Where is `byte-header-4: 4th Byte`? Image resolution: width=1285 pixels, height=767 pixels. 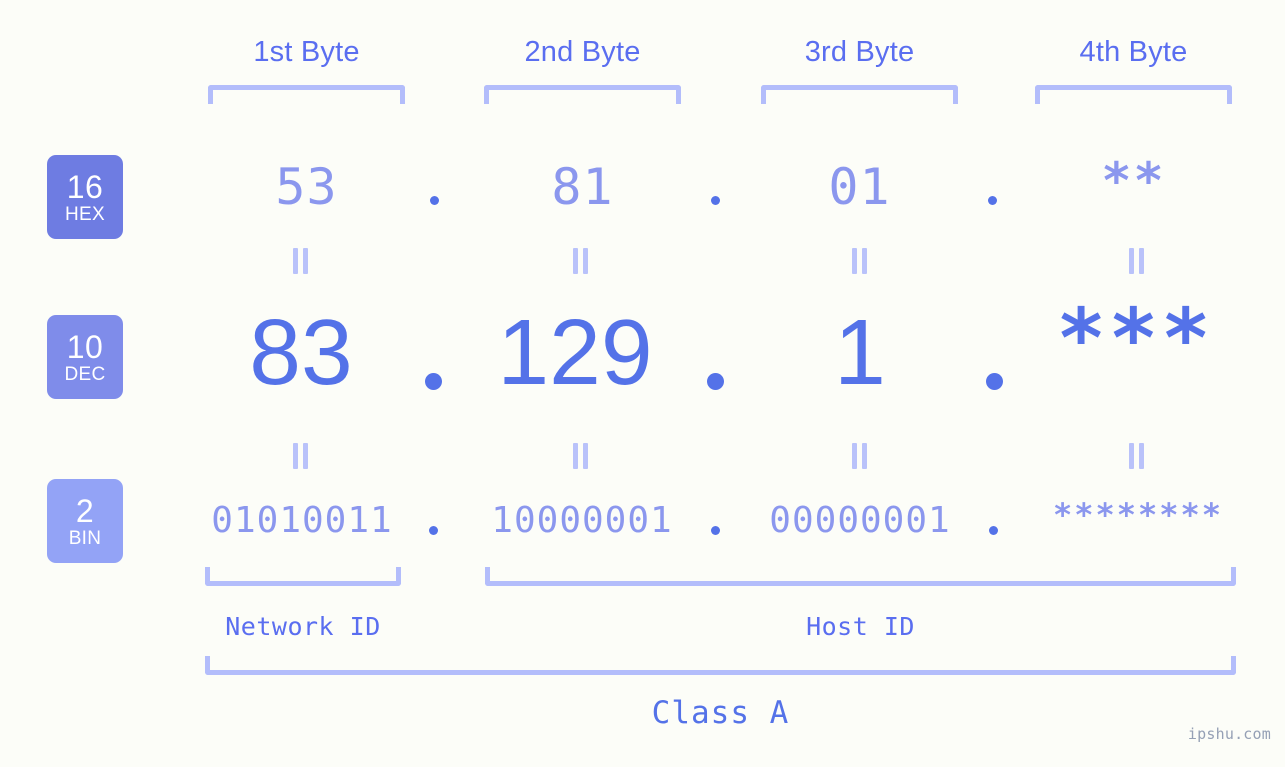 byte-header-4: 4th Byte is located at coordinates (1133, 52).